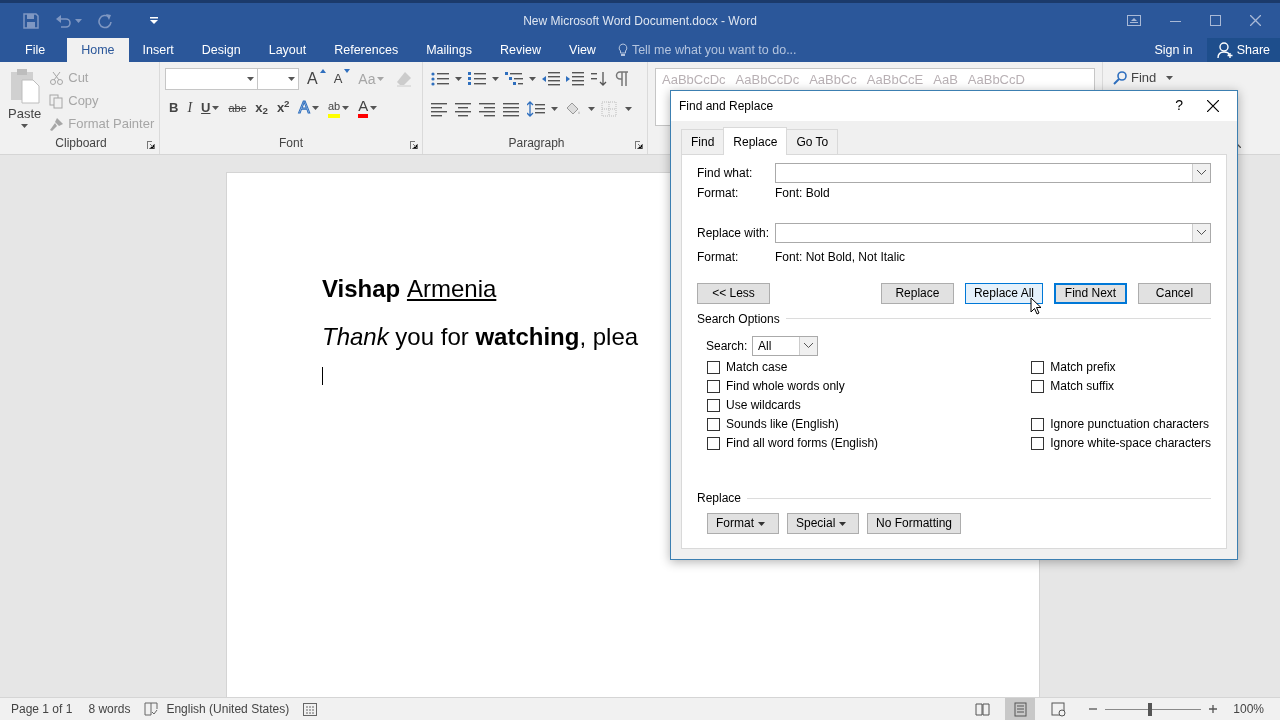 This screenshot has height=720, width=1280. Describe the element at coordinates (575, 79) in the screenshot. I see `increase-indent-icon` at that location.